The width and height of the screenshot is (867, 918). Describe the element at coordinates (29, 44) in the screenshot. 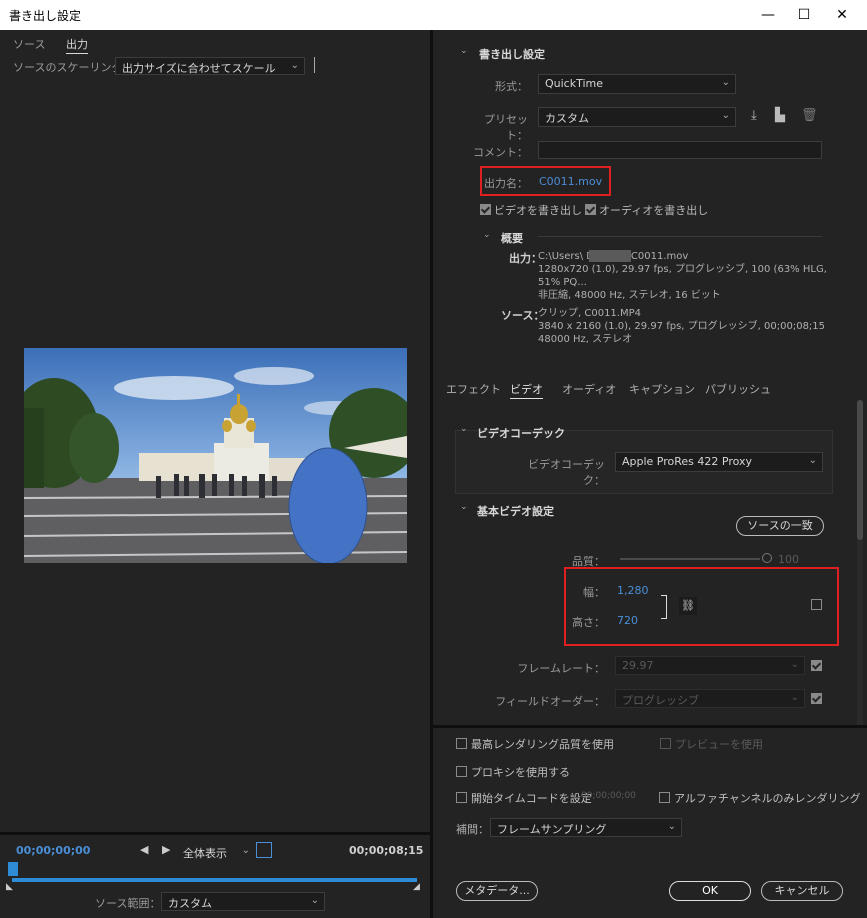

I see `tab-source: ソース` at that location.